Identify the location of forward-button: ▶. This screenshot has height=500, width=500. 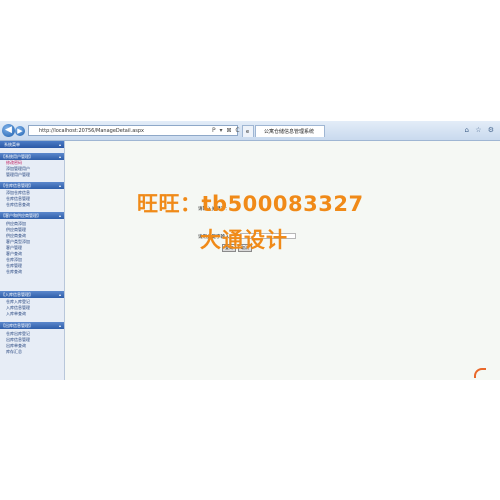
(20, 131).